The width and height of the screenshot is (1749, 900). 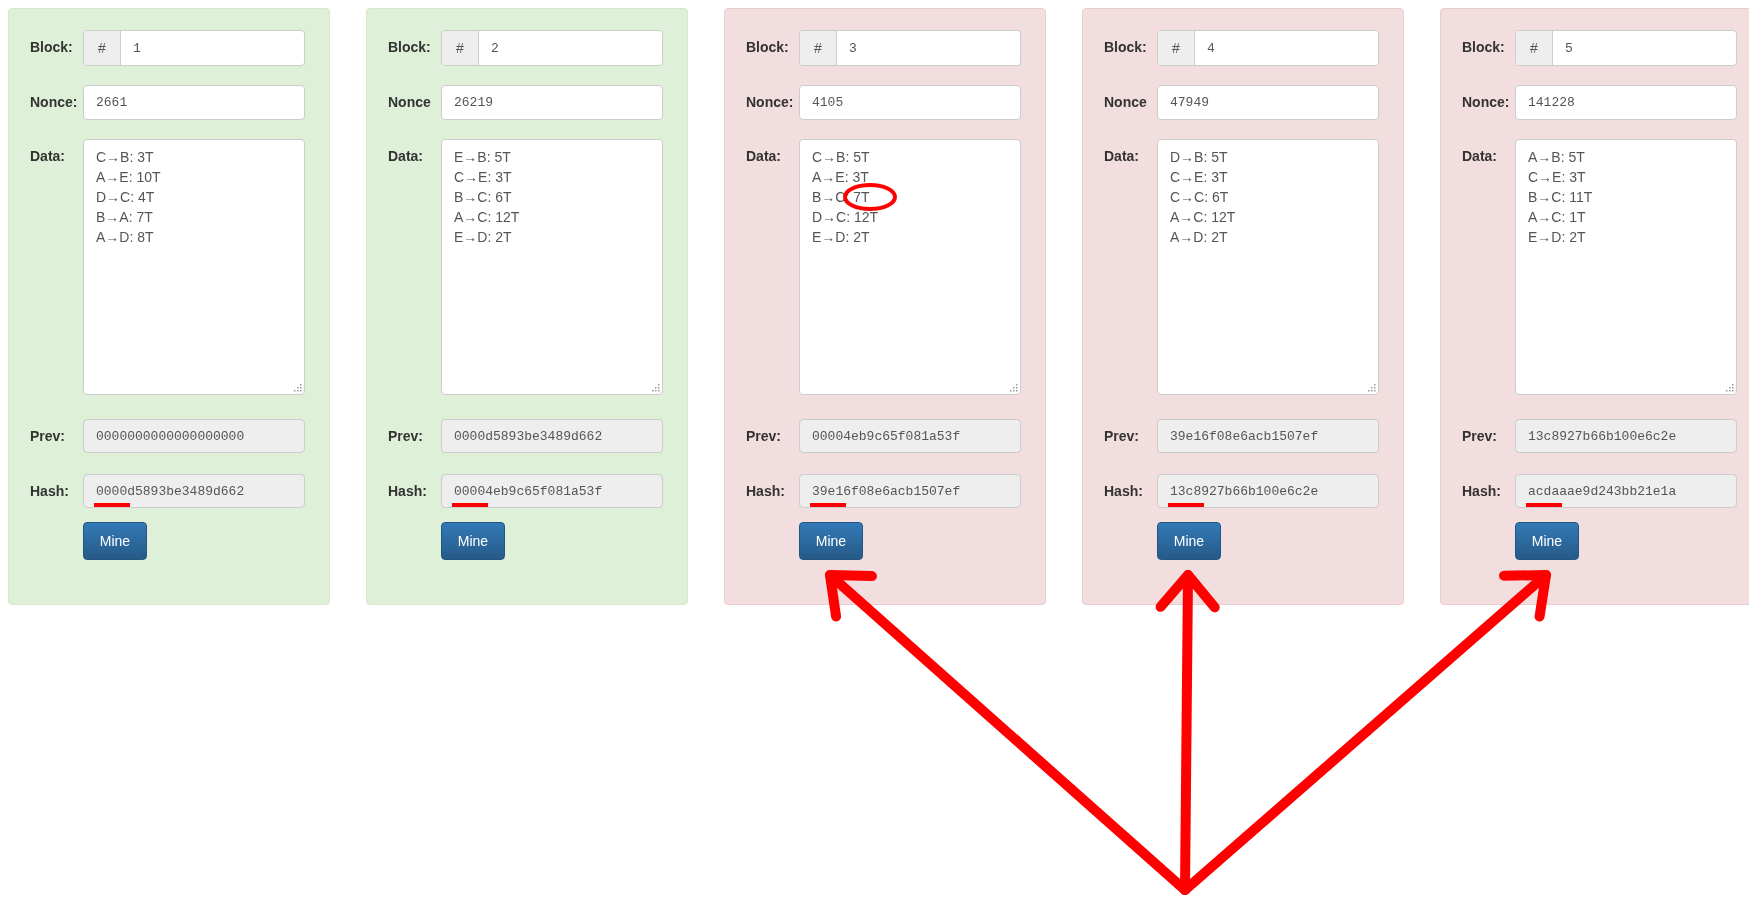 What do you see at coordinates (1268, 48) in the screenshot?
I see `block-number-field: # 4` at bounding box center [1268, 48].